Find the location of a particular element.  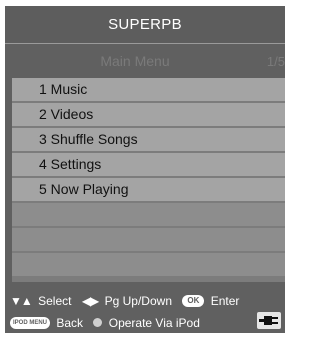

back-label: Back is located at coordinates (70, 322).